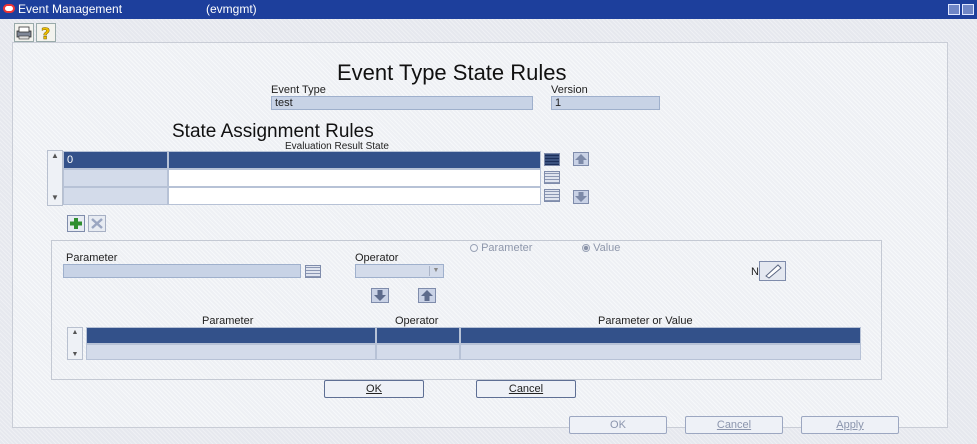 This screenshot has width=977, height=444. What do you see at coordinates (507, 248) in the screenshot?
I see `radio-parameter-label: Parameter` at bounding box center [507, 248].